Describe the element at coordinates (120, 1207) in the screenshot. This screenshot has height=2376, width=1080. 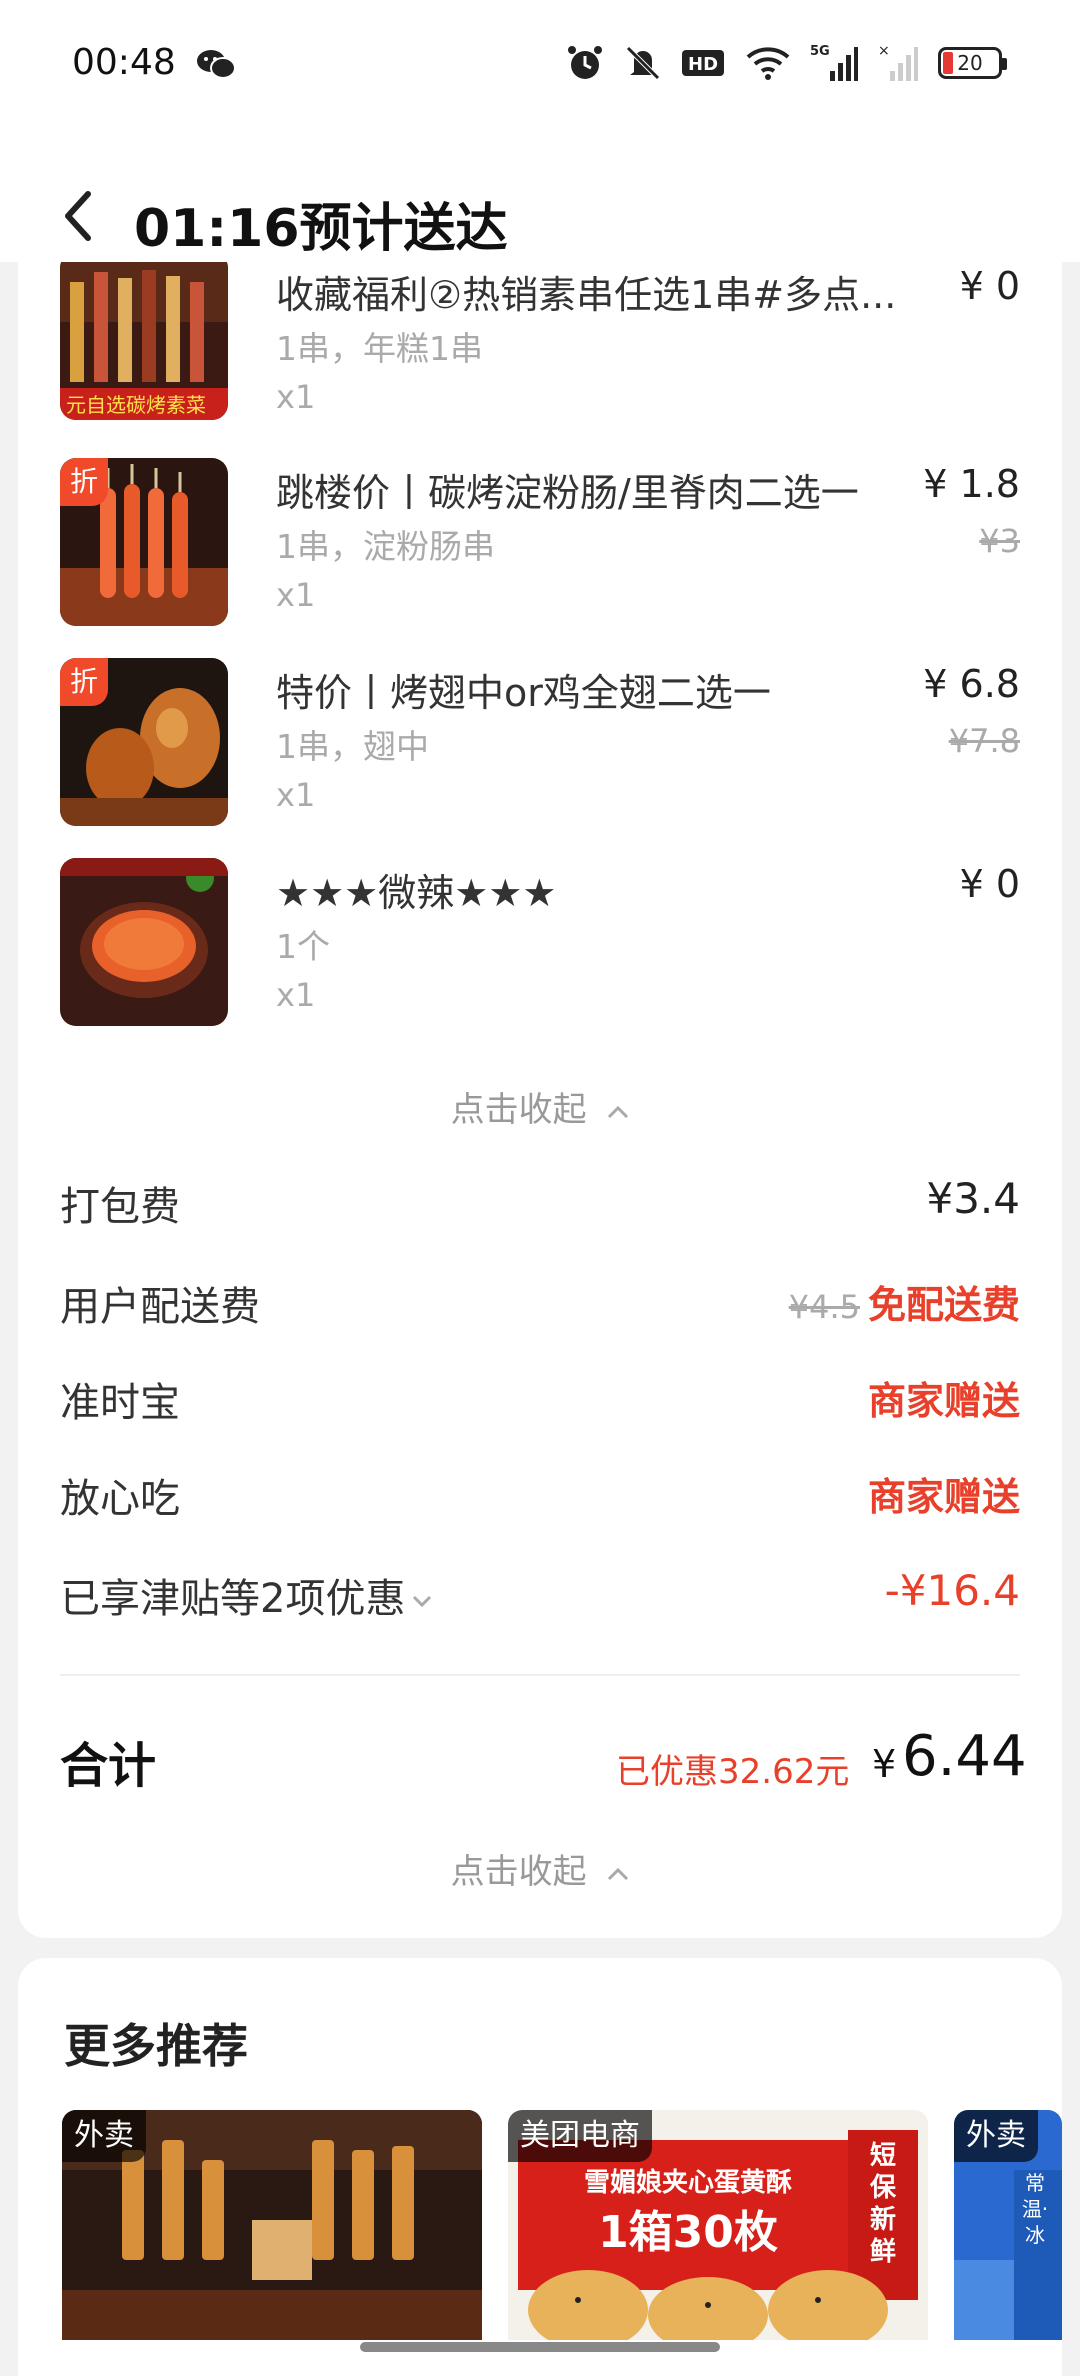
I see `packing-fee-label: 打包费` at that location.